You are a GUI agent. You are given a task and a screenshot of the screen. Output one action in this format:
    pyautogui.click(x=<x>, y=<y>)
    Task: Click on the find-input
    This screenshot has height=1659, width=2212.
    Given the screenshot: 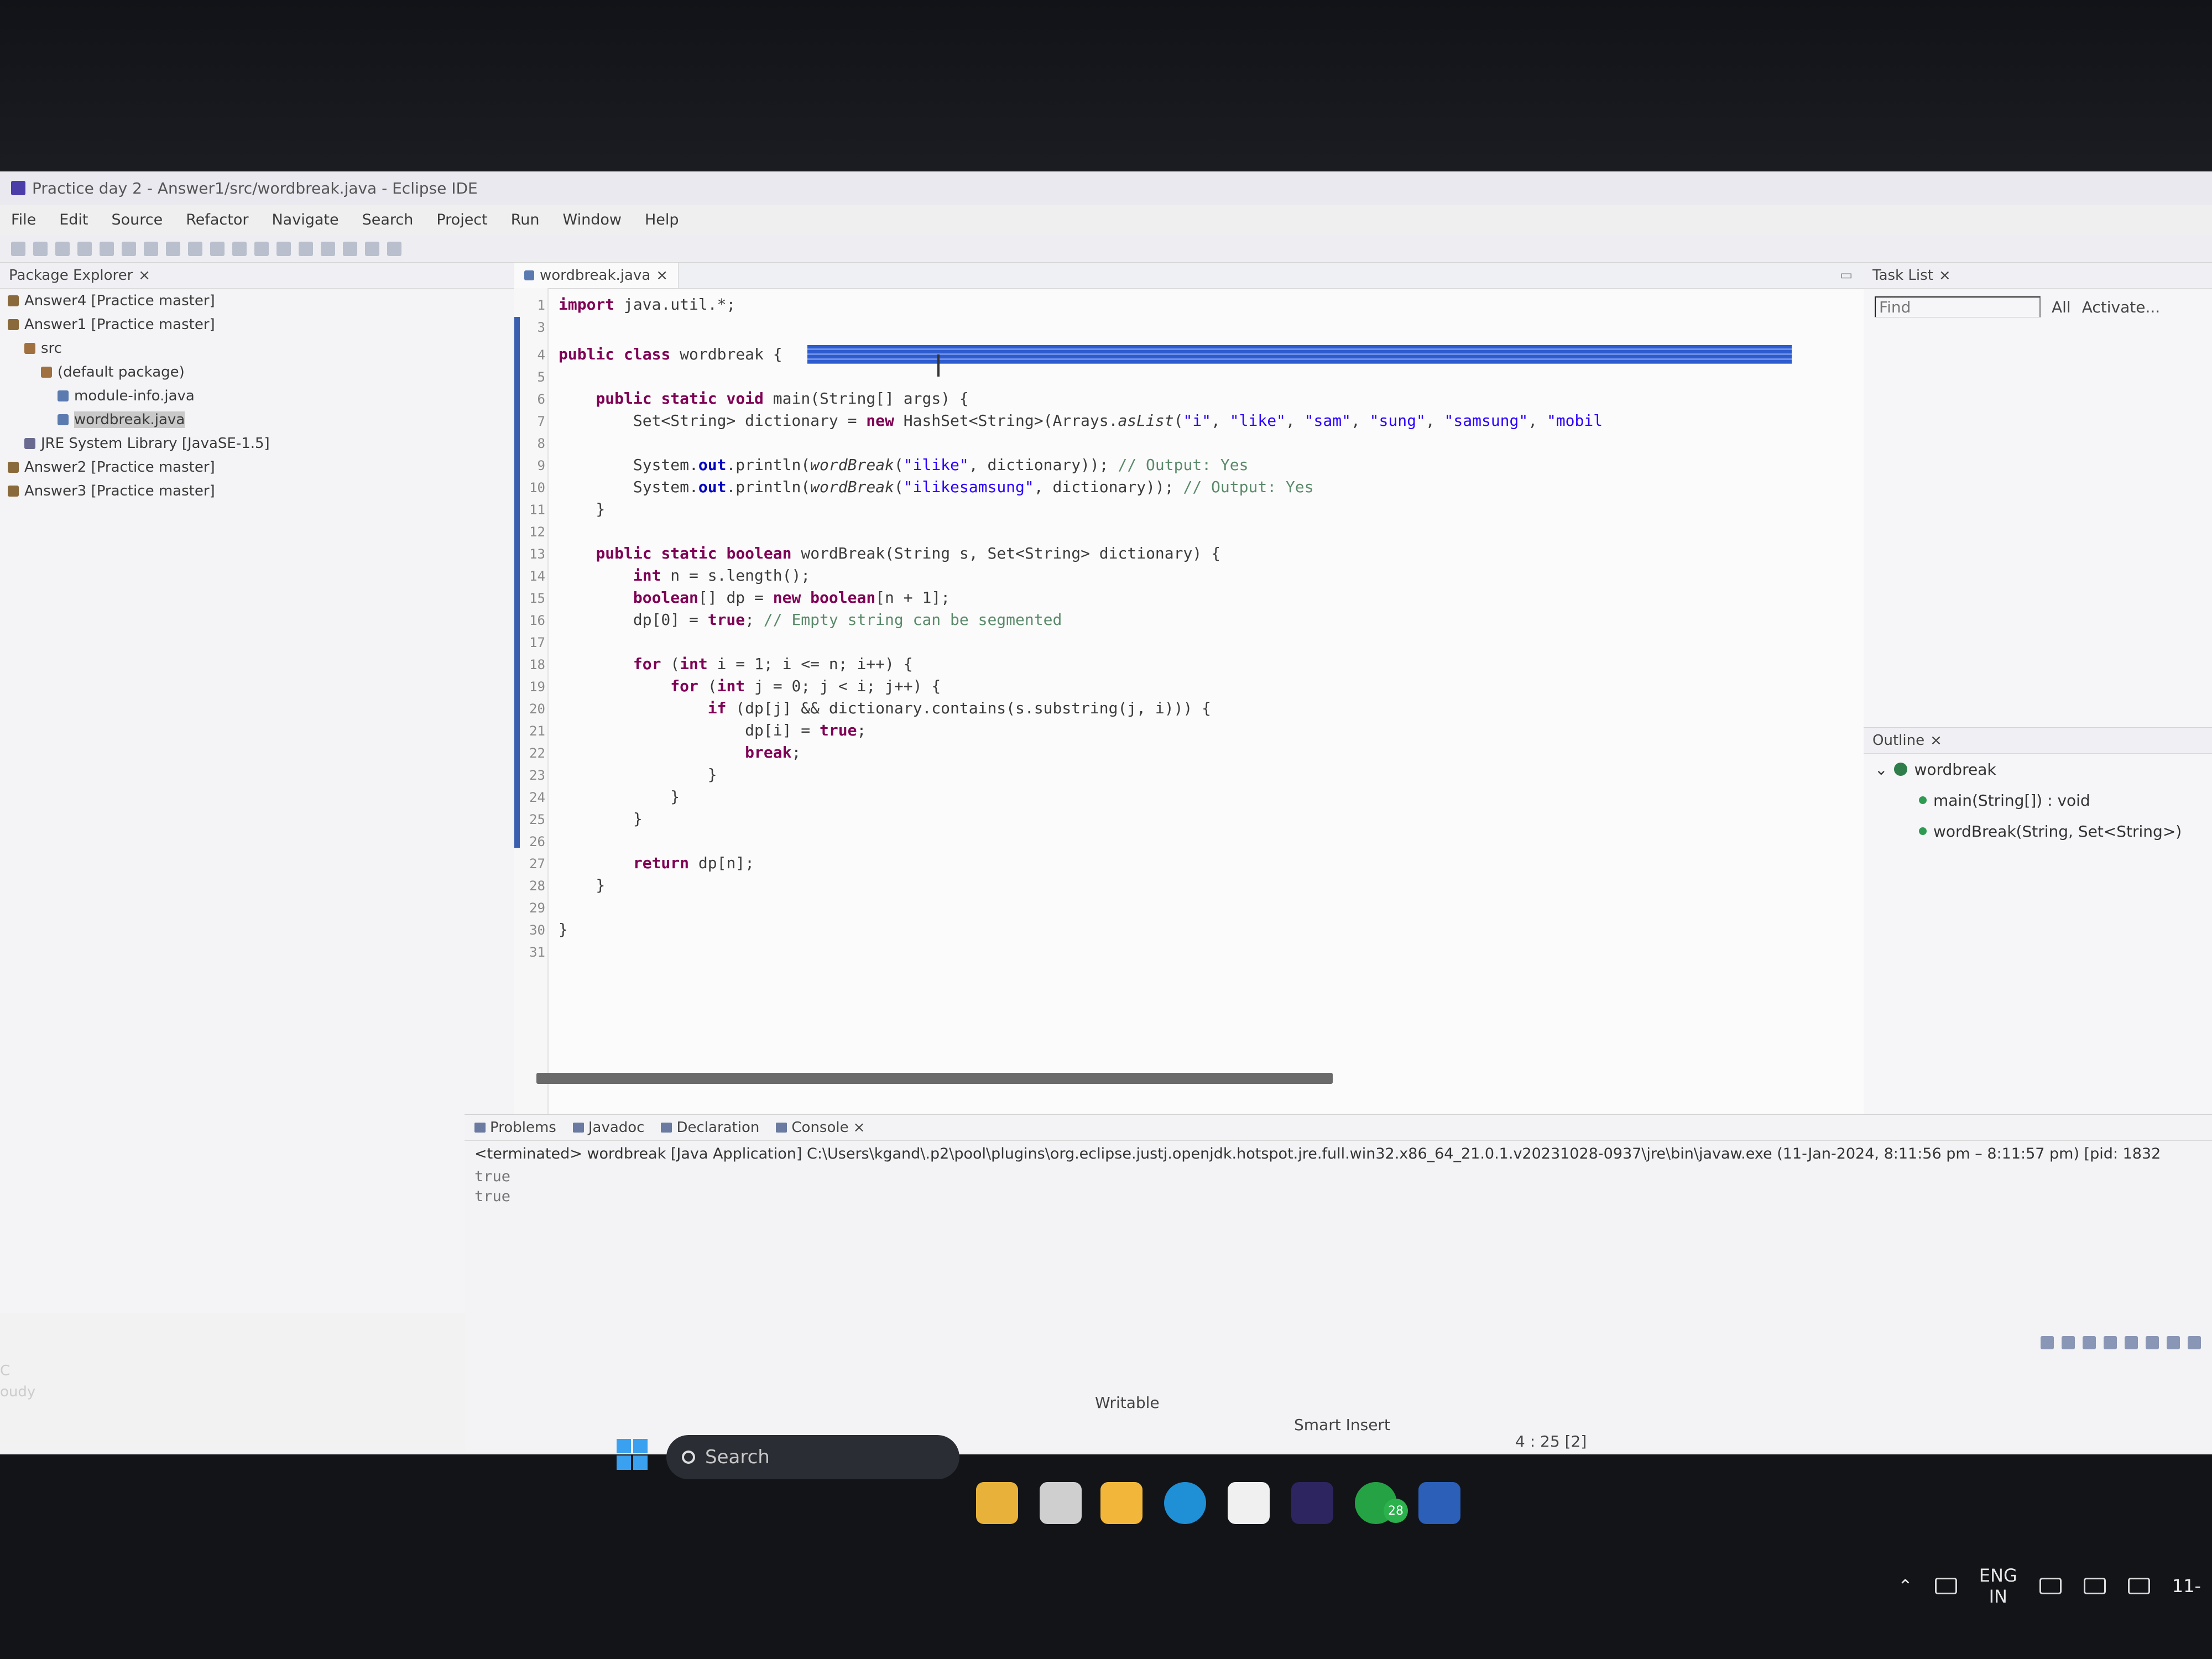 What is the action you would take?
    pyautogui.click(x=1958, y=306)
    